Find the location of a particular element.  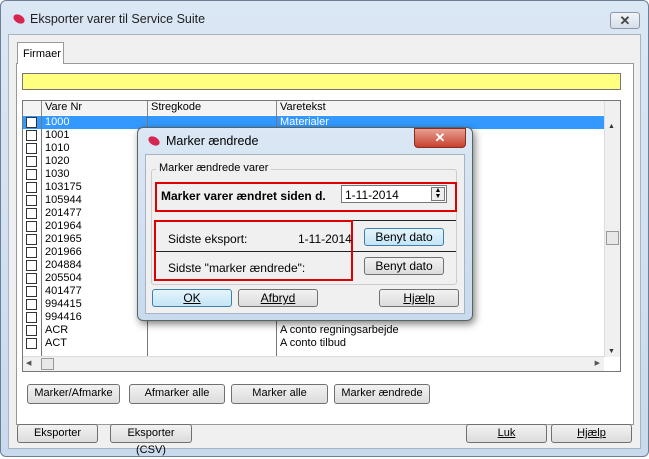

group-legend: Marker ændrede varer is located at coordinates (214, 168).